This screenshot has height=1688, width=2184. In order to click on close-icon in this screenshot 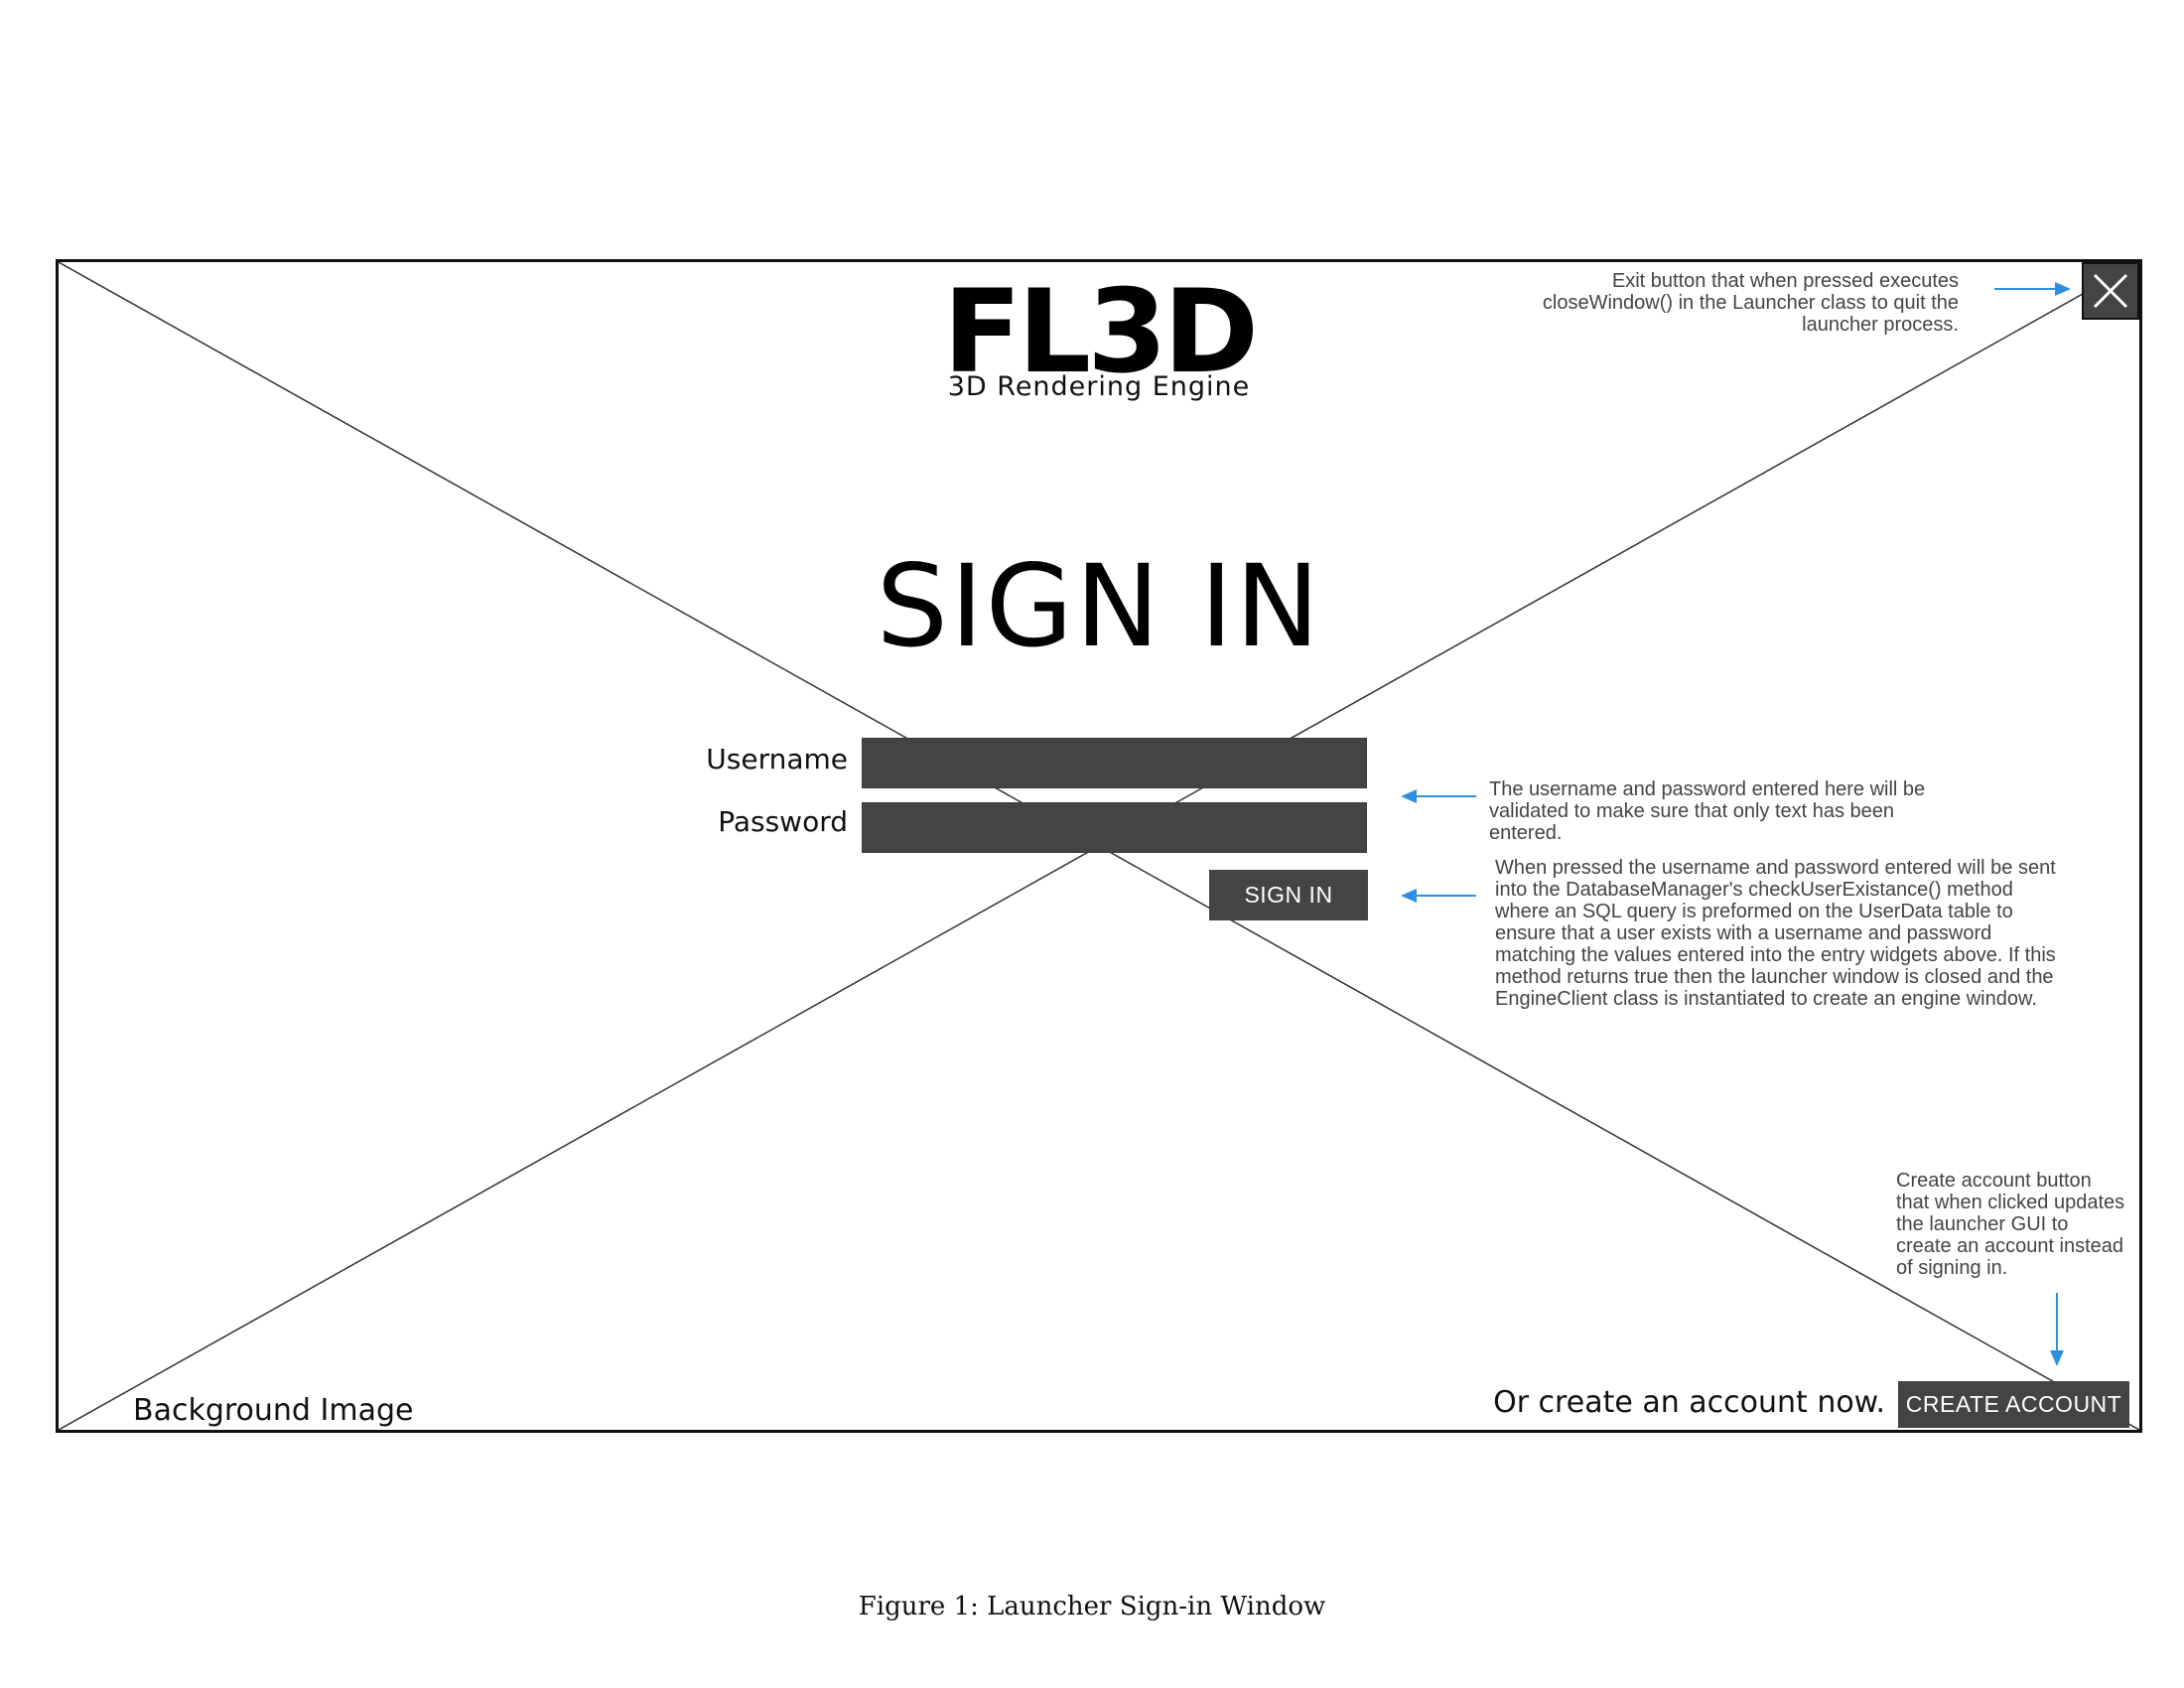, I will do `click(2110, 291)`.